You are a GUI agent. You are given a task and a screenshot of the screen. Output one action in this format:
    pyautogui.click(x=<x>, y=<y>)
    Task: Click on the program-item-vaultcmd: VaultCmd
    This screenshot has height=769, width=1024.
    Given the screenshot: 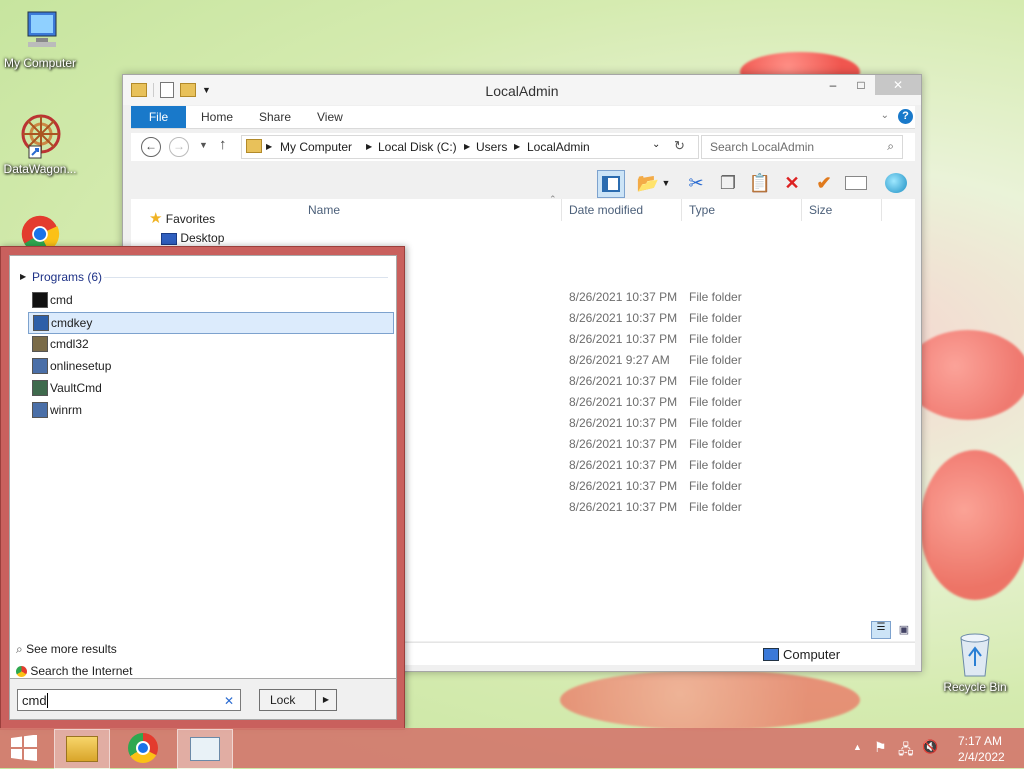 What is the action you would take?
    pyautogui.click(x=210, y=388)
    